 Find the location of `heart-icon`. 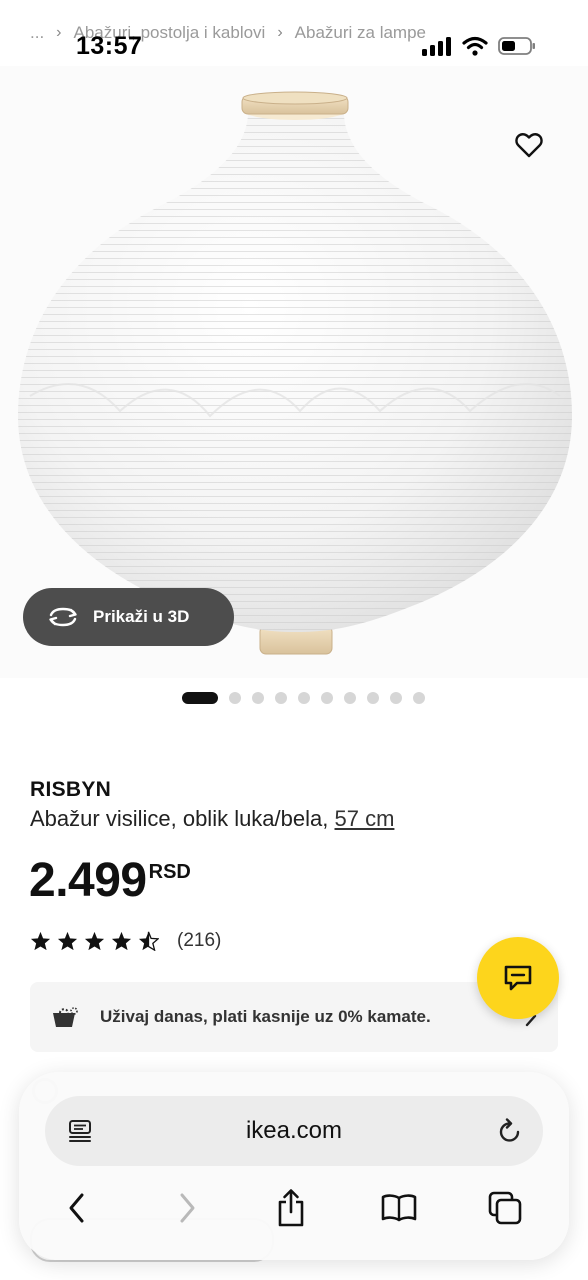

heart-icon is located at coordinates (529, 145).